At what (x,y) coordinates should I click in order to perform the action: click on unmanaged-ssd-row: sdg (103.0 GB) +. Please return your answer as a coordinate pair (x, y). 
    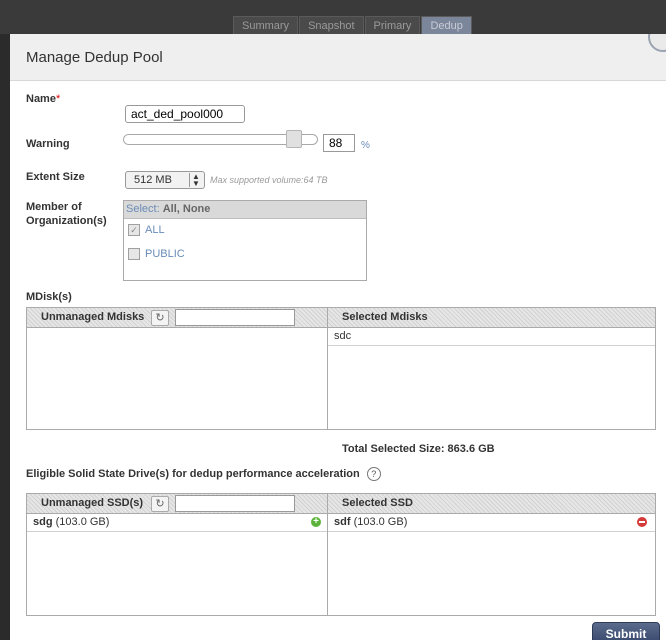
    Looking at the image, I should click on (177, 523).